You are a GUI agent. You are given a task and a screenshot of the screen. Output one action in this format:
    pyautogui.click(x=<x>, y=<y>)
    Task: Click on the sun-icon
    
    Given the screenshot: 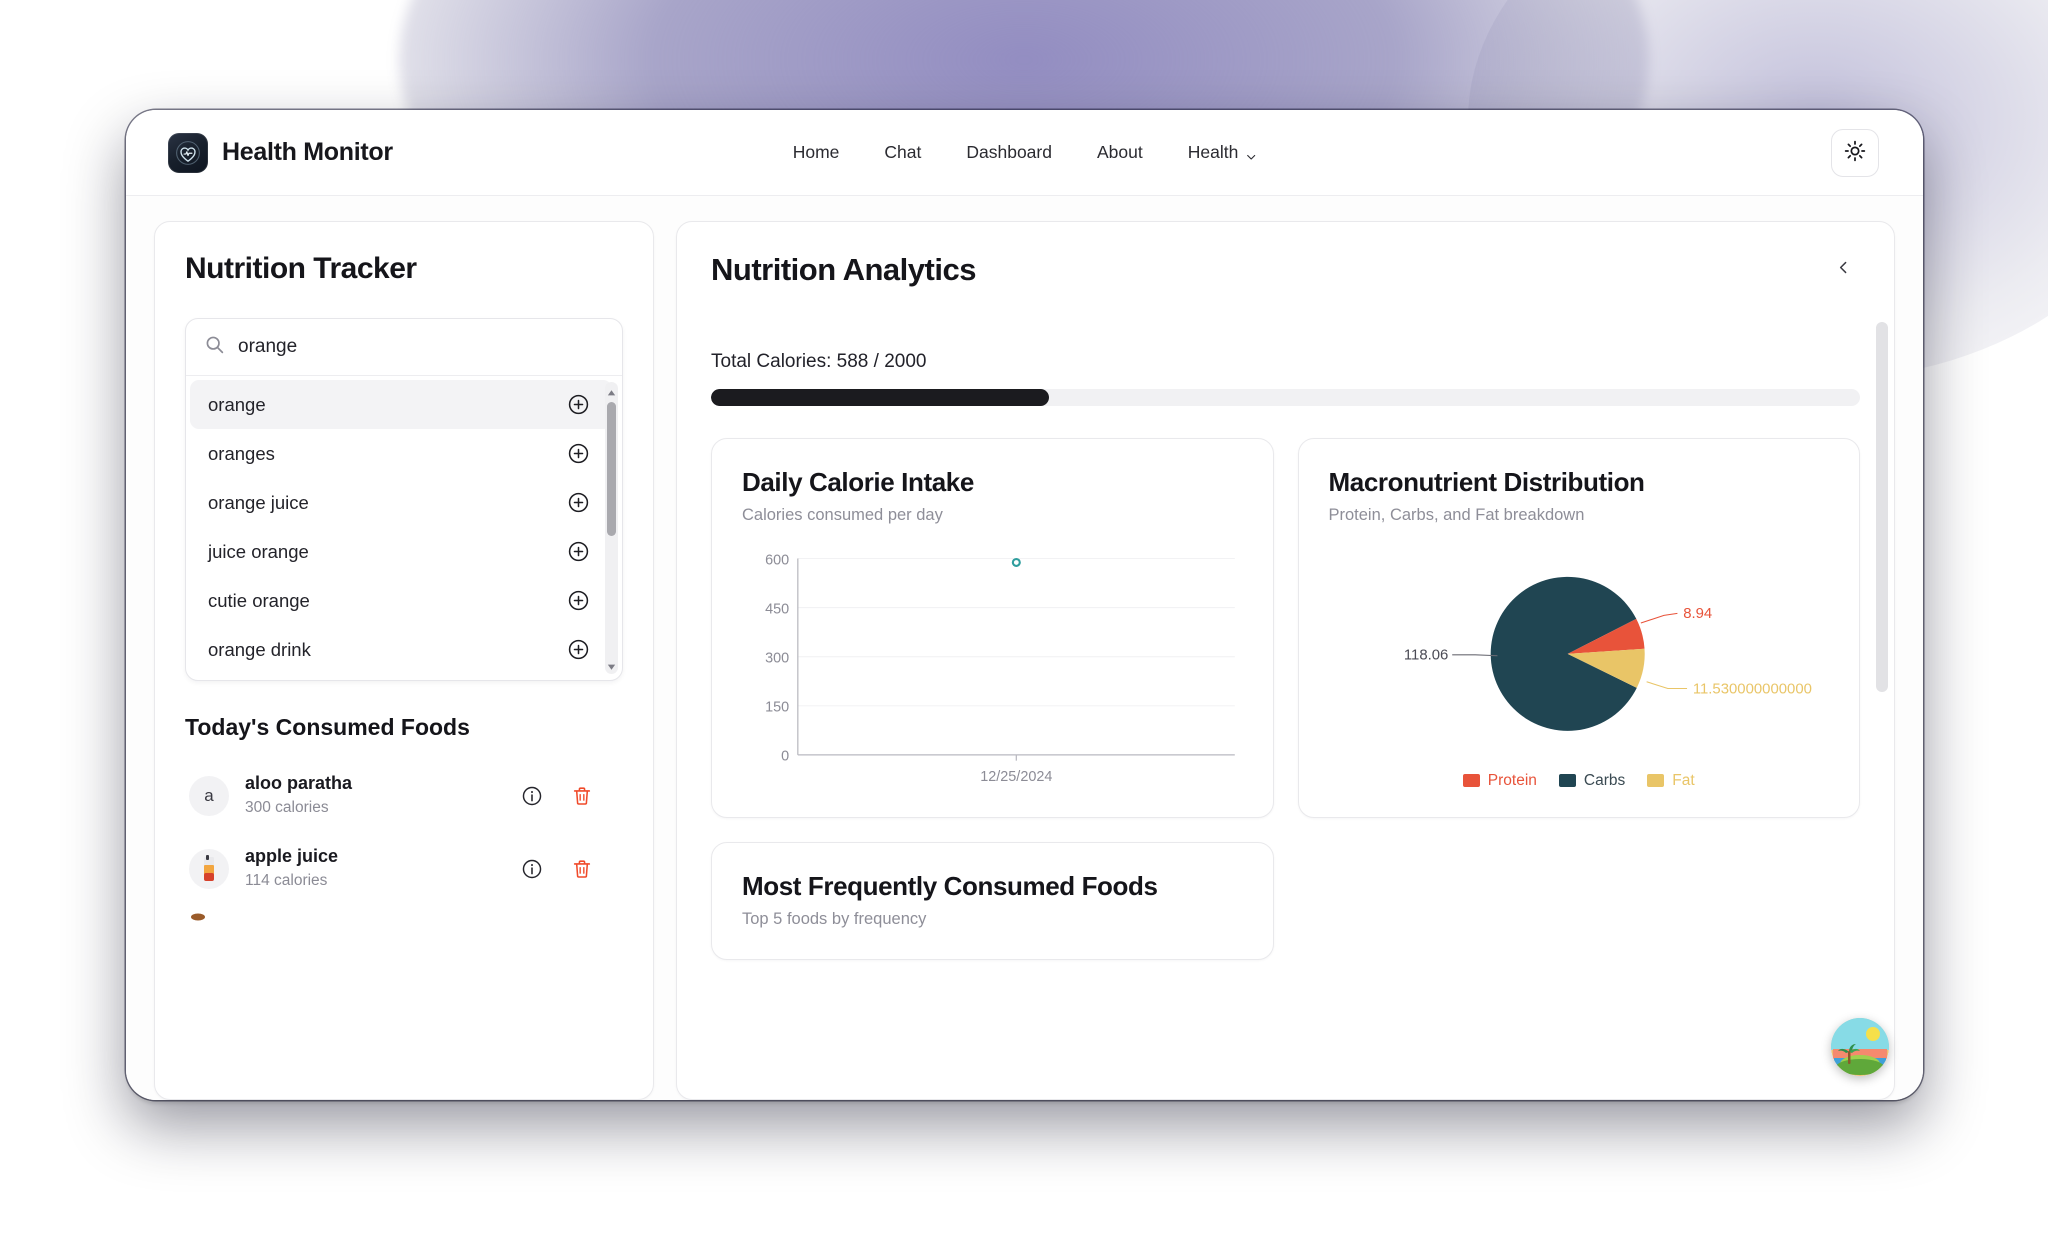 What is the action you would take?
    pyautogui.click(x=1855, y=152)
    